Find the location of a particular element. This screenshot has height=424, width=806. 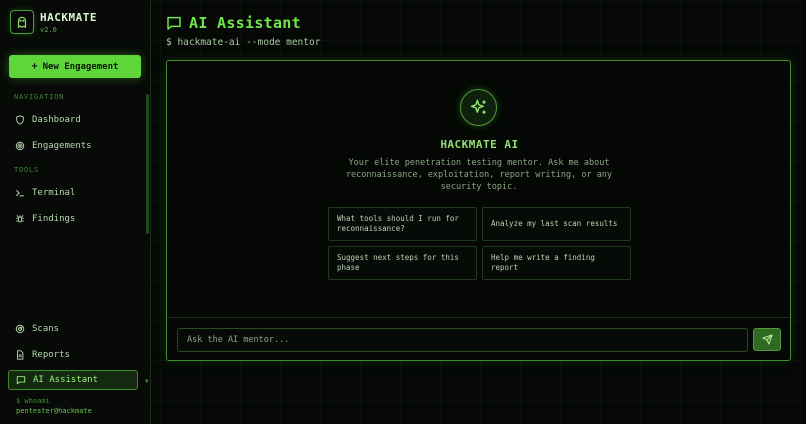

sidebar-item-findings: Findings is located at coordinates (73, 219).